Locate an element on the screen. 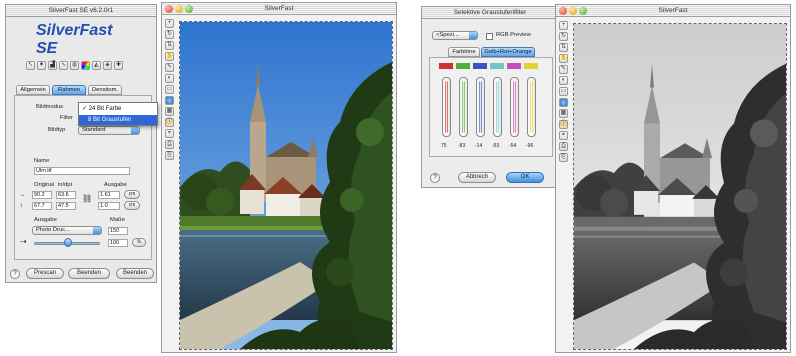 Image resolution: width=796 pixels, height=356 pixels. menu-item-label: 24 Bit Farbe is located at coordinates (105, 109).